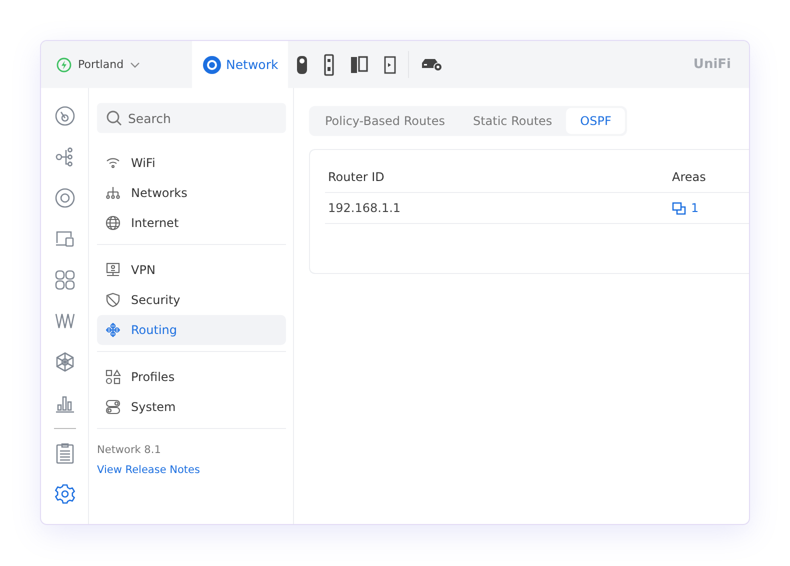 This screenshot has width=790, height=566. Describe the element at coordinates (191, 330) in the screenshot. I see `nav-item: Routing` at that location.